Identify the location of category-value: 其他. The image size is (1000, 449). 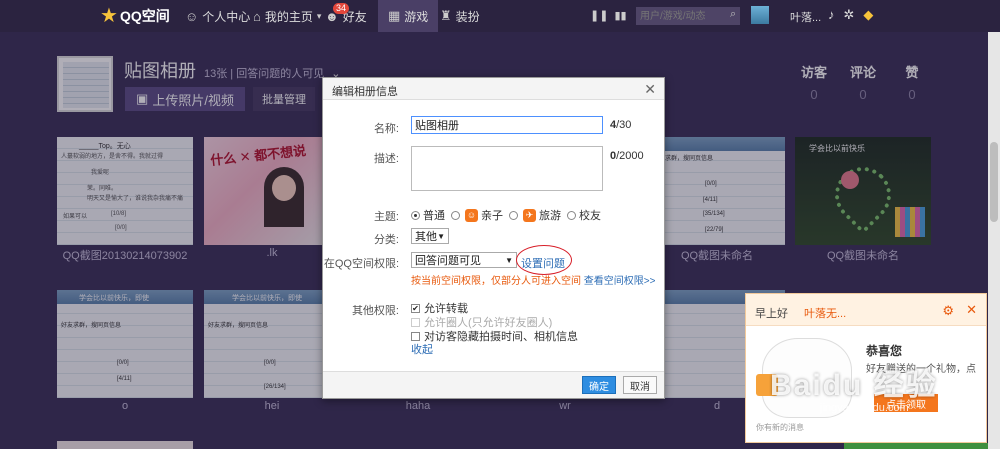
(426, 237).